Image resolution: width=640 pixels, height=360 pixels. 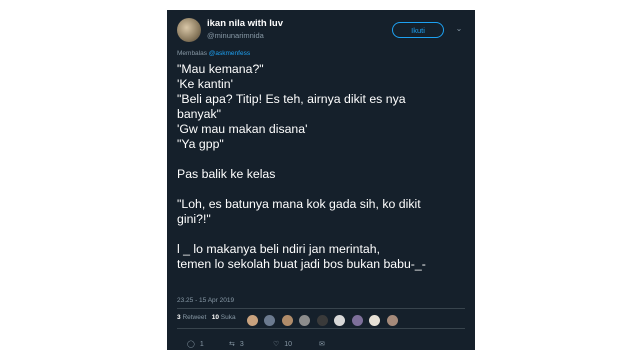 I want to click on author-handle: @minunarimnida, so click(x=235, y=35).